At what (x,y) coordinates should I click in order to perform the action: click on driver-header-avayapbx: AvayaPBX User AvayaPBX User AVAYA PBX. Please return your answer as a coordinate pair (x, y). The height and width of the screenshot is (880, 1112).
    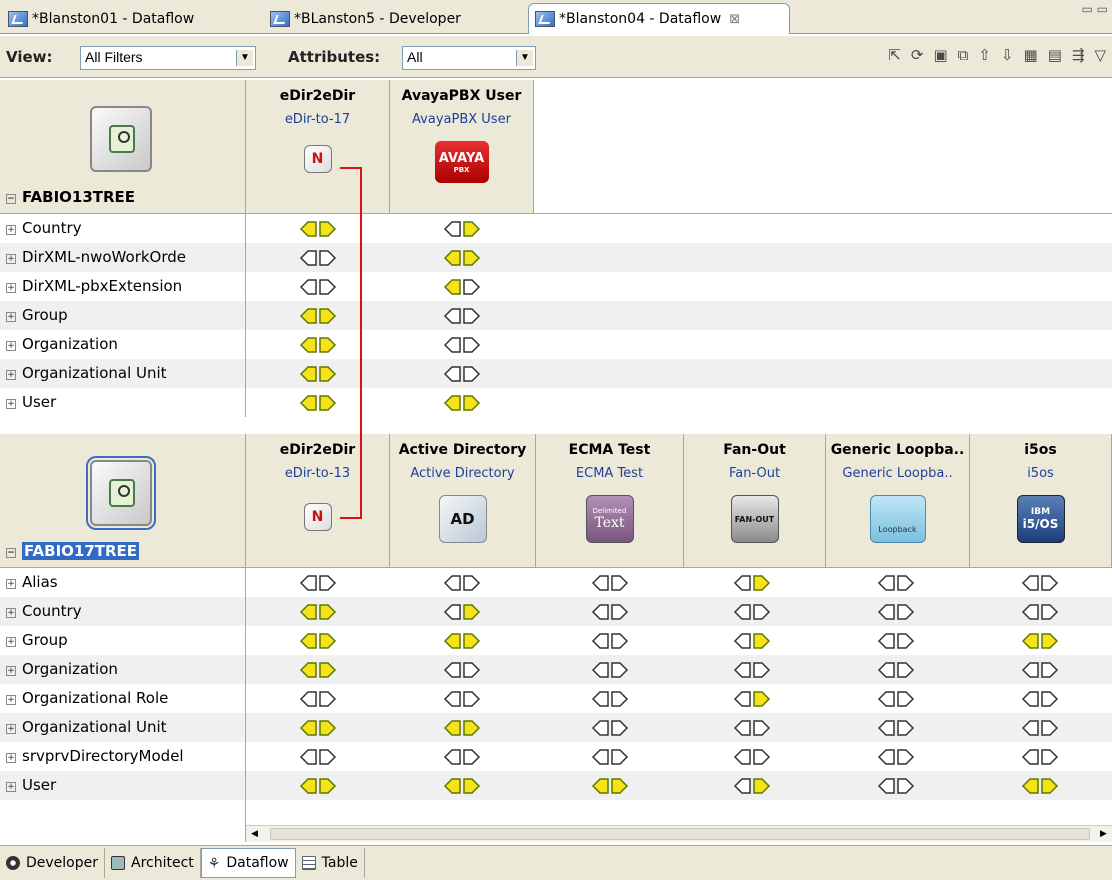
    Looking at the image, I should click on (462, 147).